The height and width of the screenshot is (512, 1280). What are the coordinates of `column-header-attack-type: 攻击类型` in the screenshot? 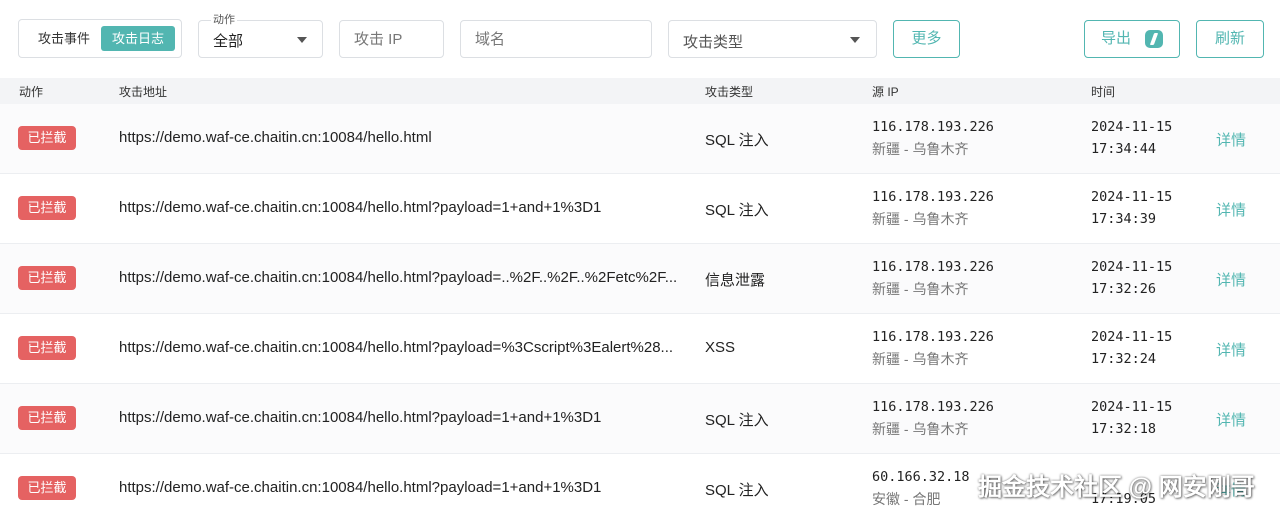 It's located at (729, 92).